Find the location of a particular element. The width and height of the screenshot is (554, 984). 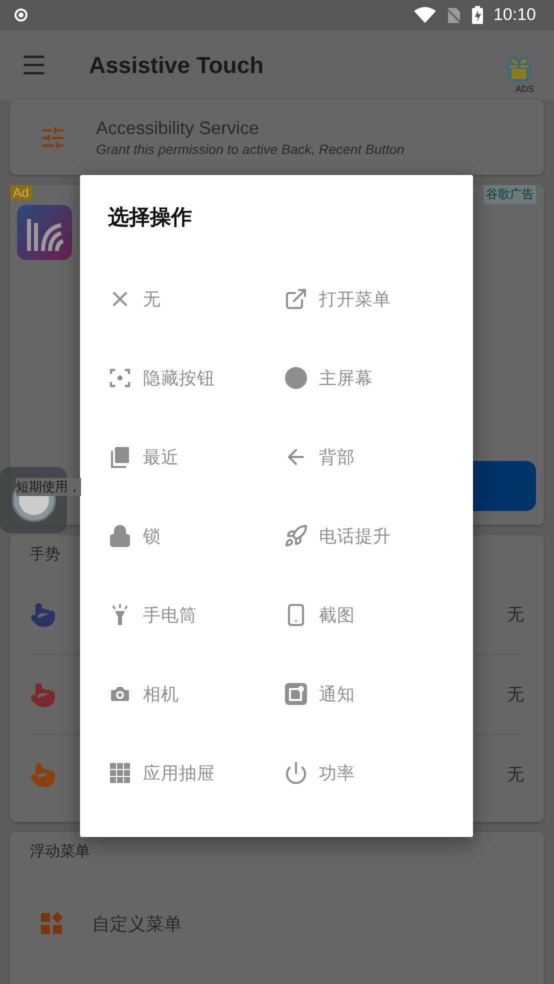

ad-badge: Ad is located at coordinates (21, 192).